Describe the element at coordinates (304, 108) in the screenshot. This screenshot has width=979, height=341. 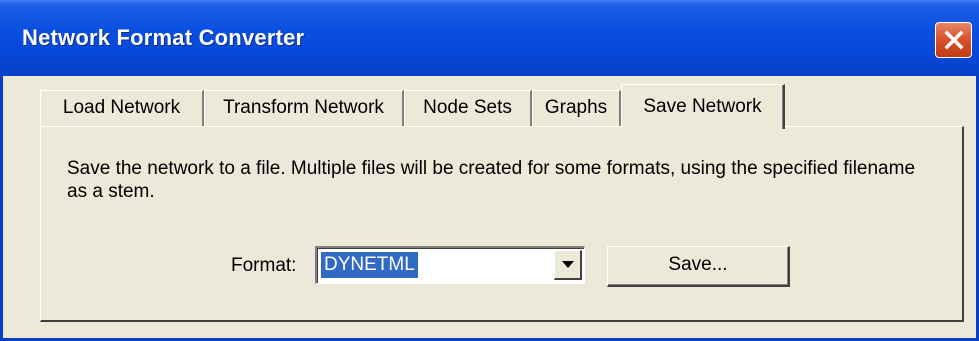
I see `tab-transform-network: Transform Network` at that location.